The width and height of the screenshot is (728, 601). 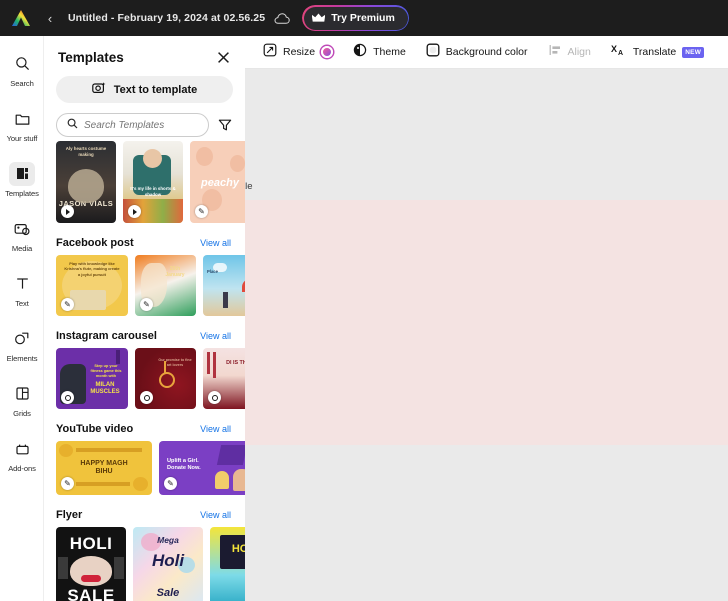 What do you see at coordinates (227, 564) in the screenshot?
I see `template-card-holi-yellow-flyer: HOLI` at bounding box center [227, 564].